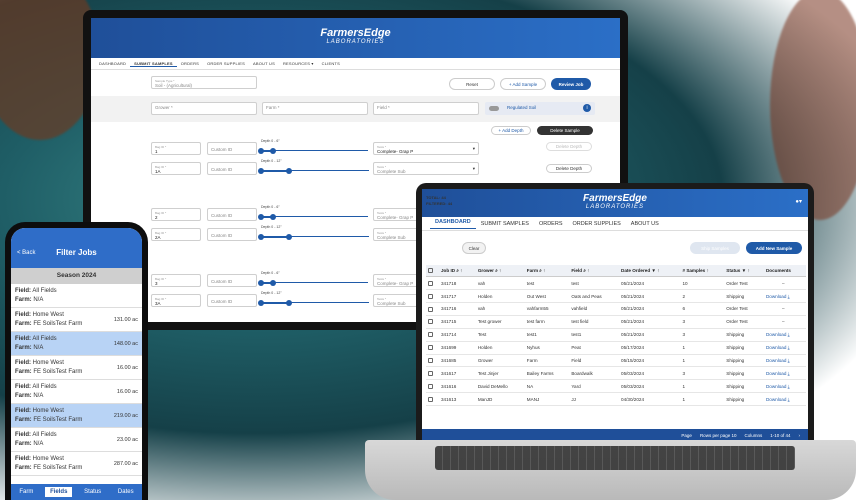 Image resolution: width=856 pixels, height=500 pixels. I want to click on grower-input: Grower *, so click(204, 108).